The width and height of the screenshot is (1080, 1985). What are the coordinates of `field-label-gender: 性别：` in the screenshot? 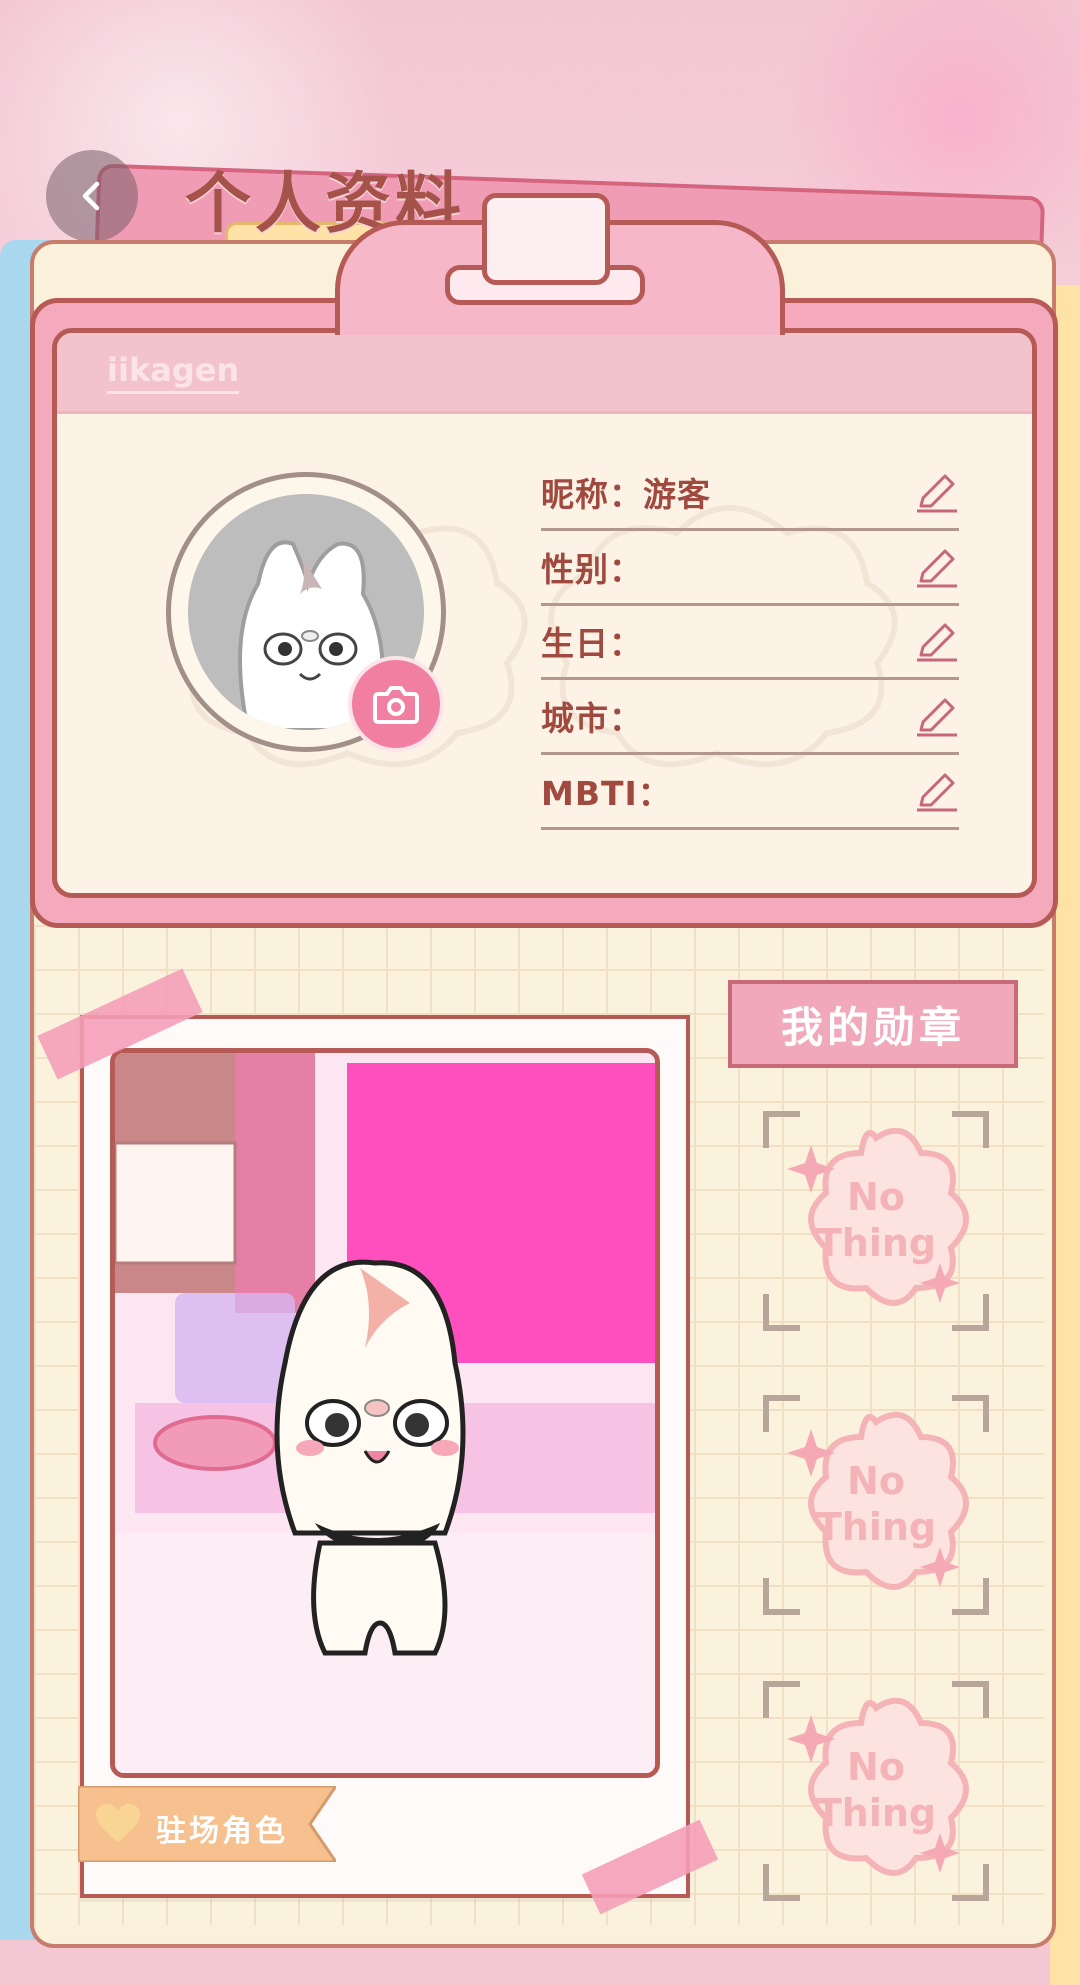 It's located at (592, 569).